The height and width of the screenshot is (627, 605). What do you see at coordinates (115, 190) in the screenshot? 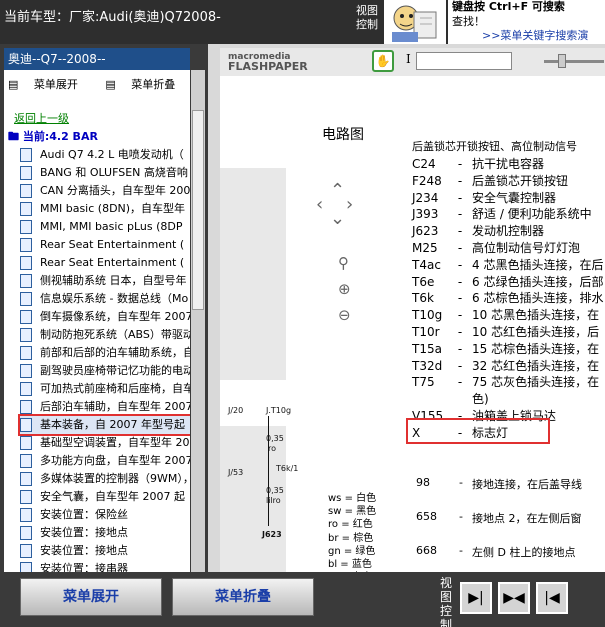
I see `menu-tree-item-label: CAN 分离插头，自车型年 200` at bounding box center [115, 190].